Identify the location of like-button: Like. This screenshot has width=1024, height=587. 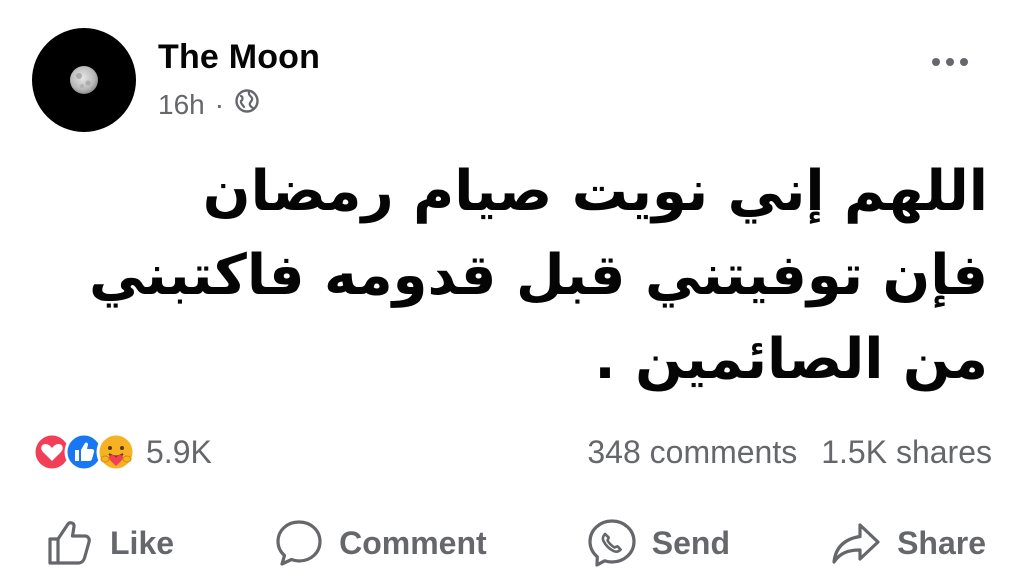
(109, 543).